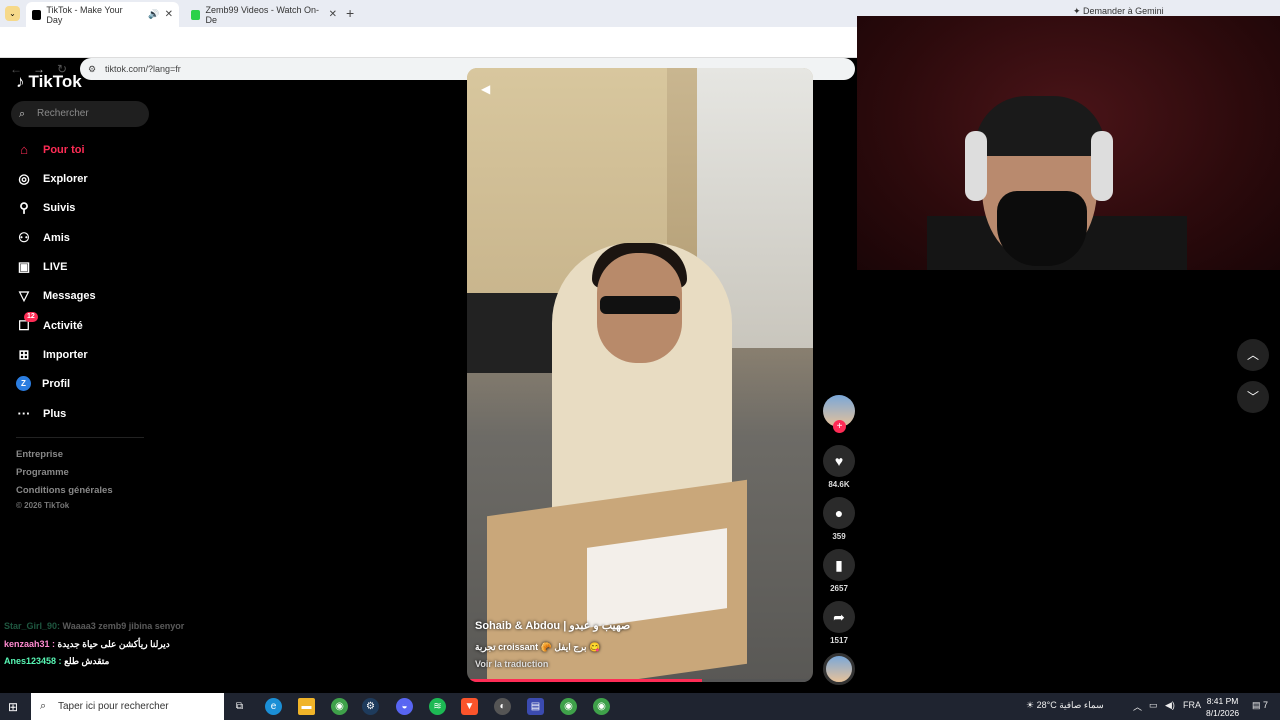 Image resolution: width=1280 pixels, height=720 pixels. I want to click on kick-favicon-icon, so click(196, 14).